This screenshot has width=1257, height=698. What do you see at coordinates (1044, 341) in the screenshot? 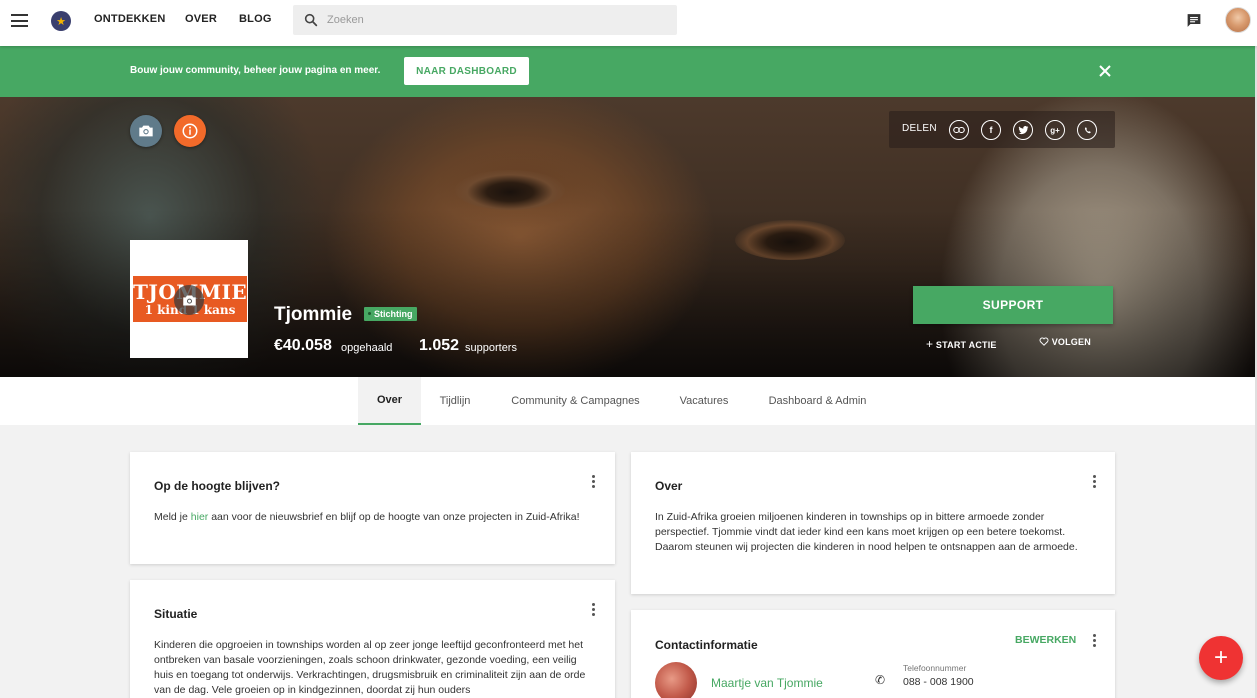
I see `heart-icon` at bounding box center [1044, 341].